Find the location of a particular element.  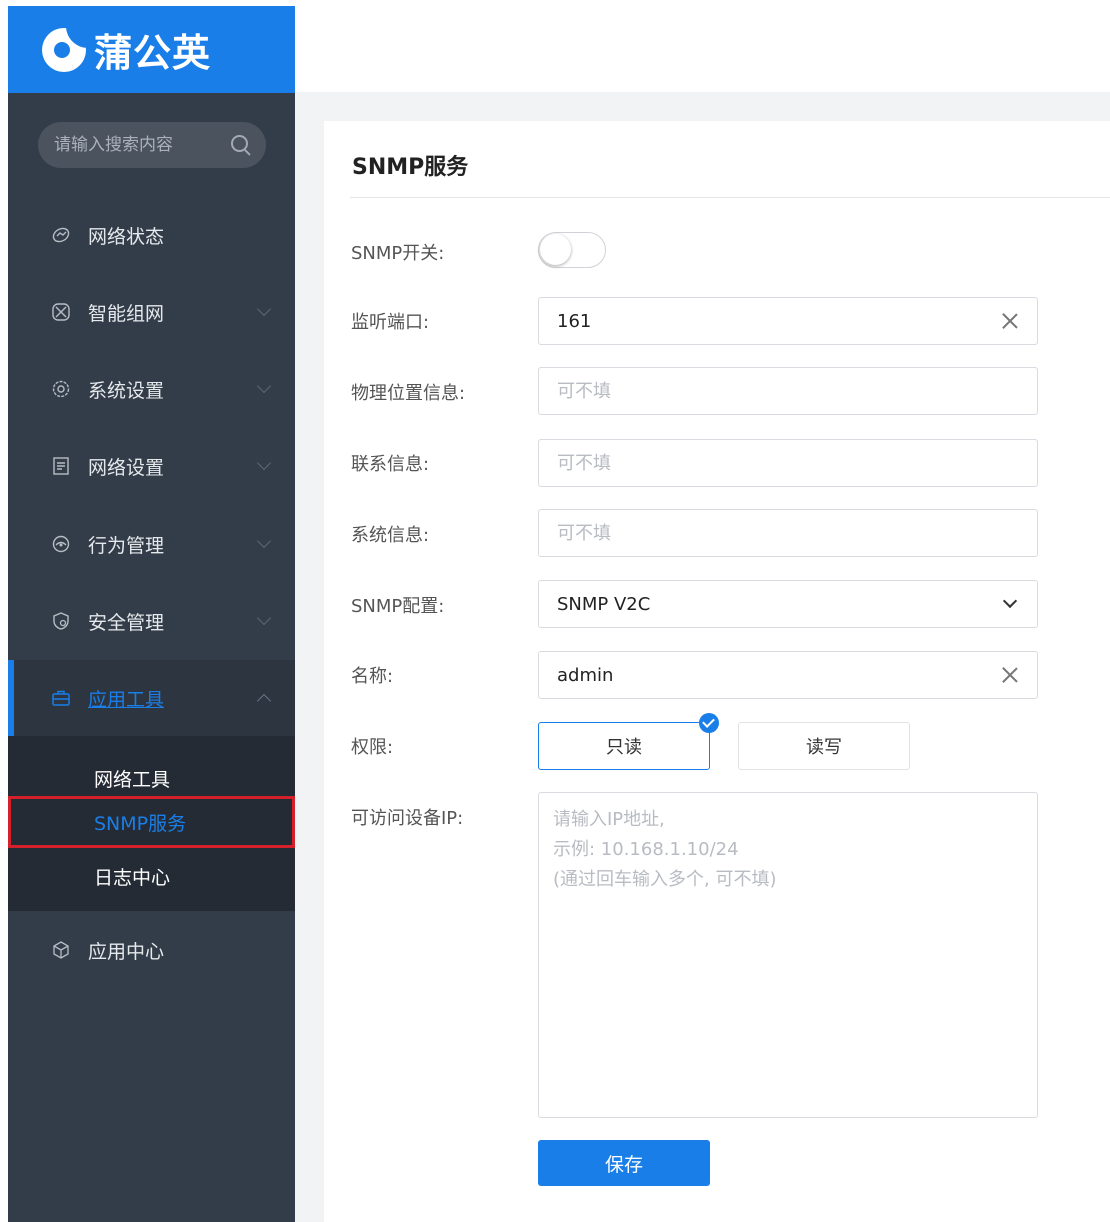

settings-icon is located at coordinates (61, 389).